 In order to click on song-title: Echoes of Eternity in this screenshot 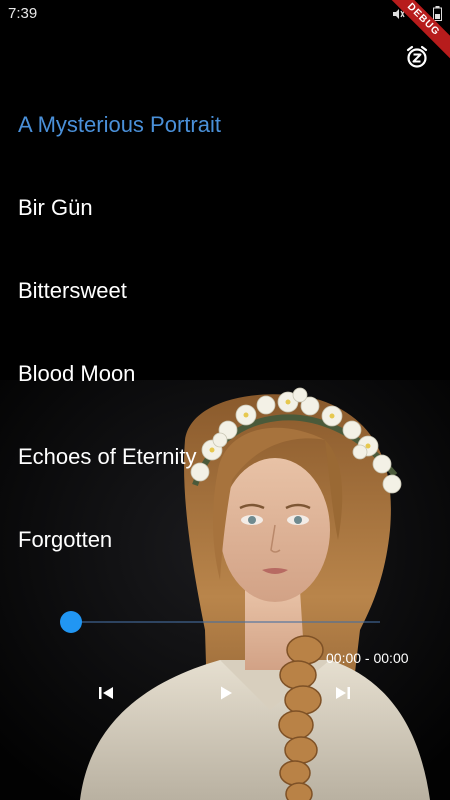, I will do `click(107, 456)`.